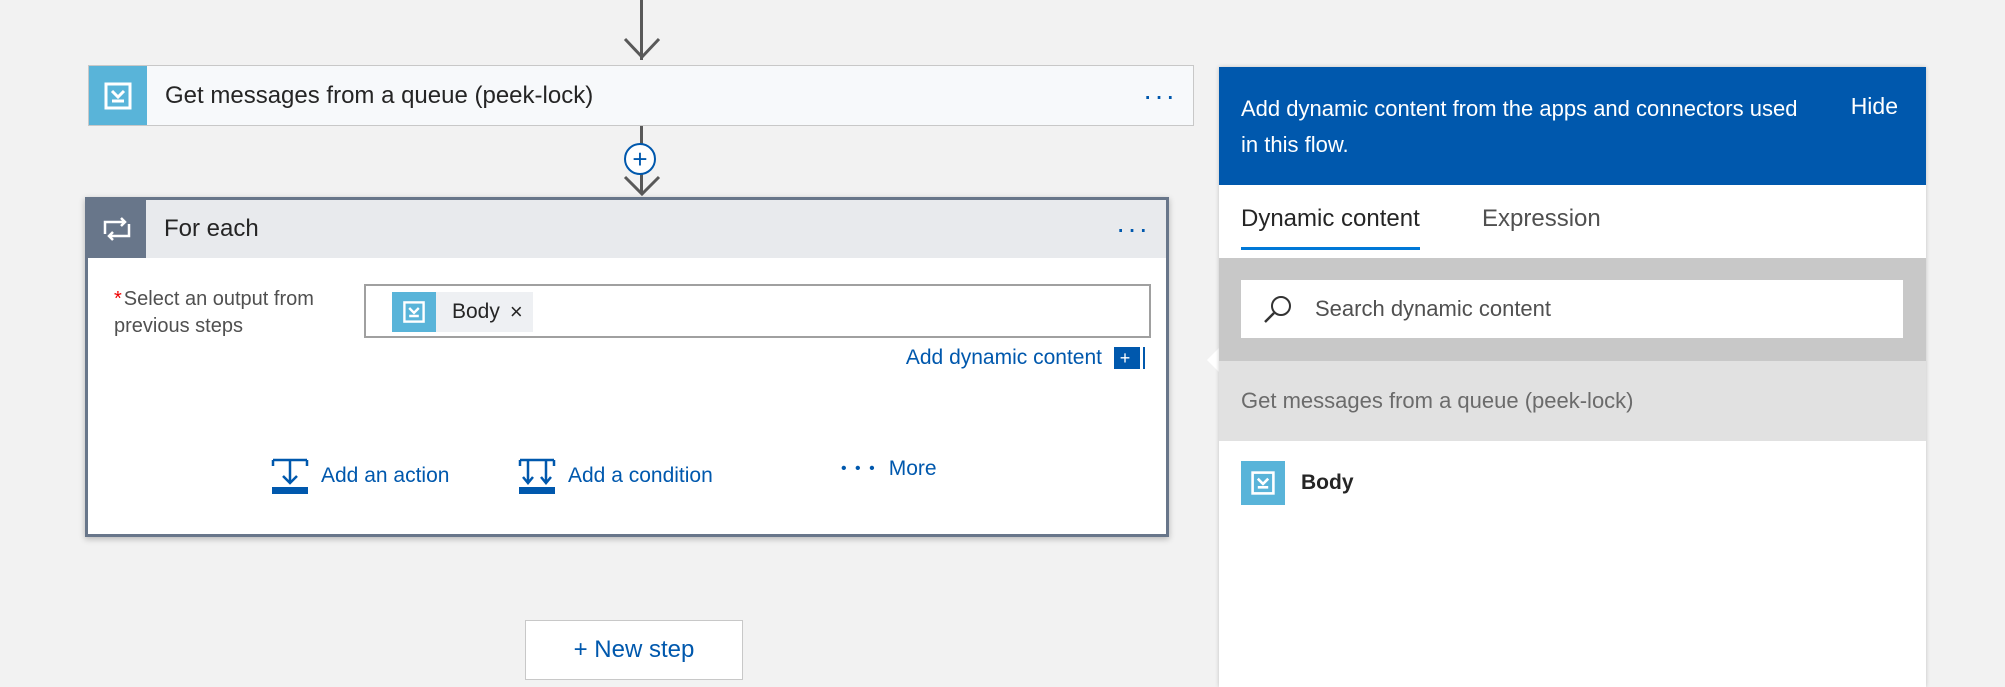  What do you see at coordinates (1330, 227) in the screenshot?
I see `tab-dynamic-content: Dynamic content` at bounding box center [1330, 227].